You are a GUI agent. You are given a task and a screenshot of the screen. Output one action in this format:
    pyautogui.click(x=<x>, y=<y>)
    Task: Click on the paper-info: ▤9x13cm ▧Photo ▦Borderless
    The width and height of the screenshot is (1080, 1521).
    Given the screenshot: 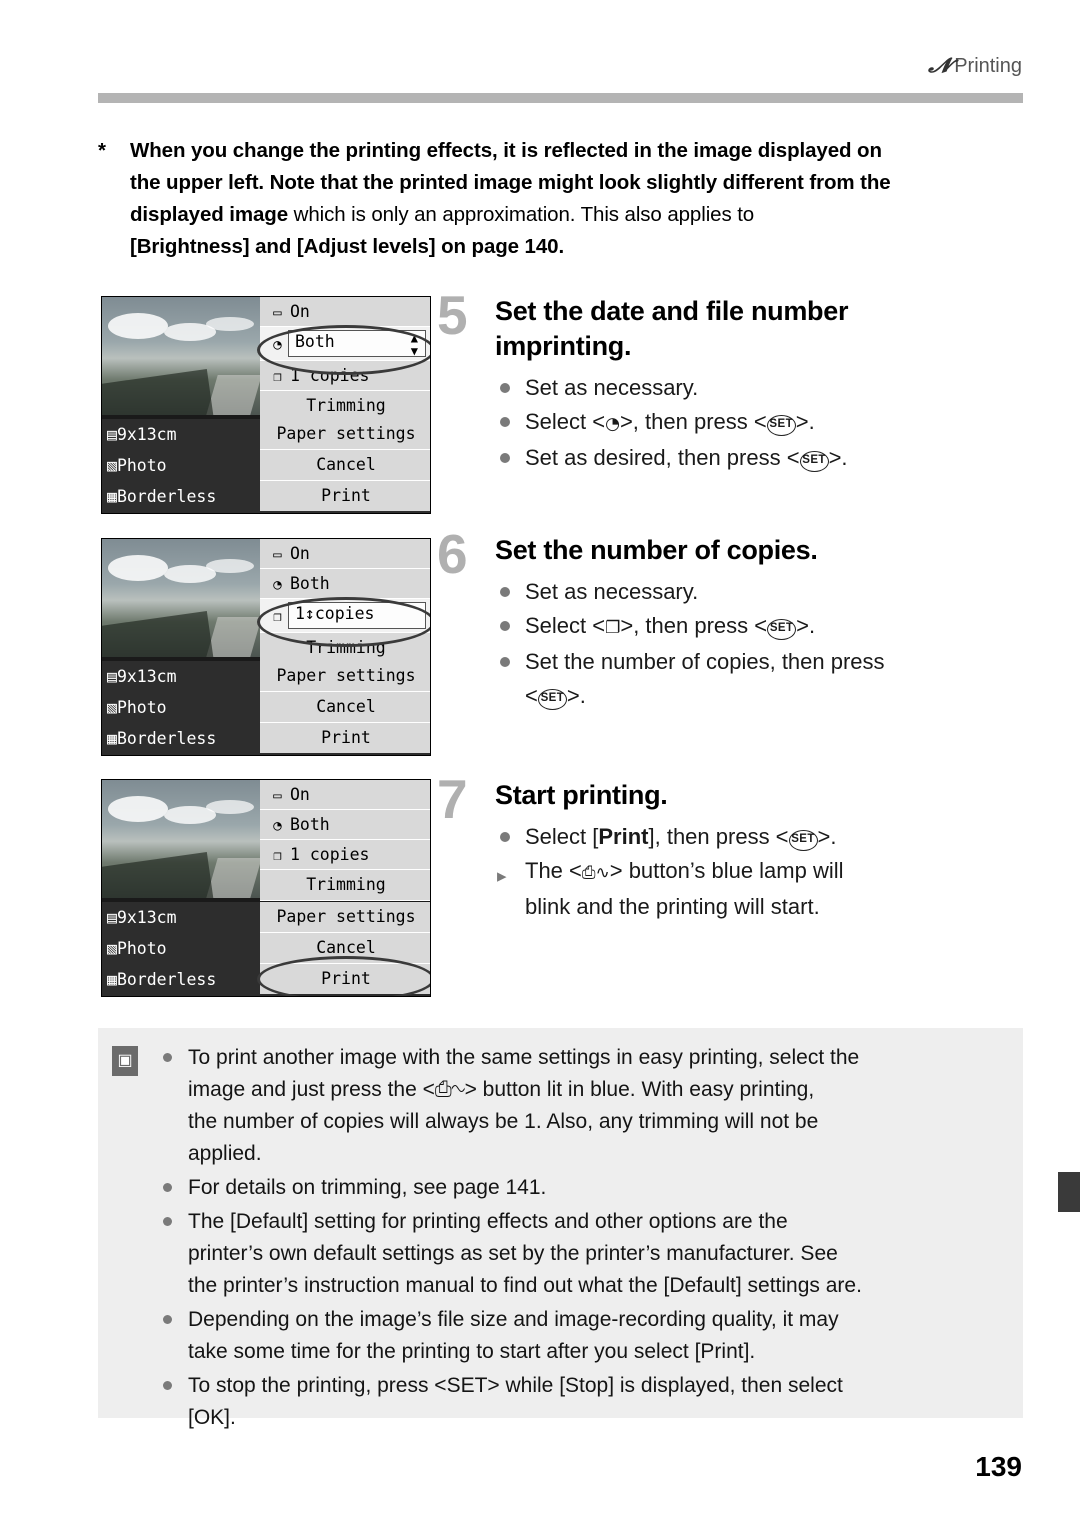 What is the action you would take?
    pyautogui.click(x=181, y=707)
    